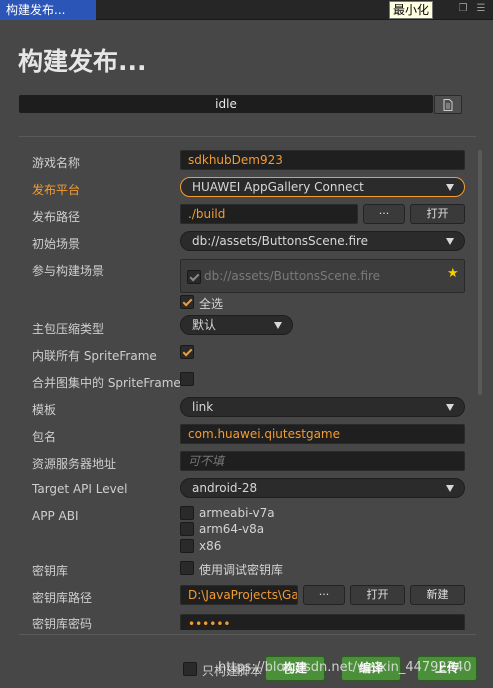 The width and height of the screenshot is (493, 688). What do you see at coordinates (411, 10) in the screenshot?
I see `minimize-tooltip: 最小化` at bounding box center [411, 10].